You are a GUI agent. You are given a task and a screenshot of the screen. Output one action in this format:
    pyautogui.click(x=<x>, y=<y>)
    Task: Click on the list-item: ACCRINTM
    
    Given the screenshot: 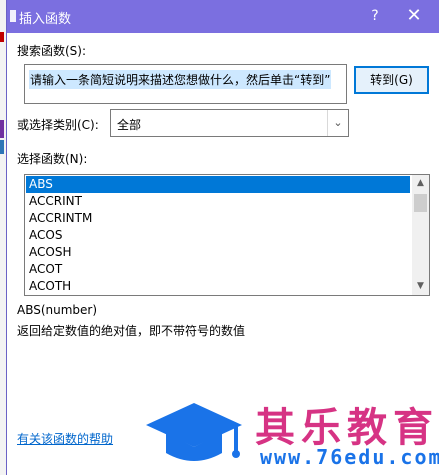 What is the action you would take?
    pyautogui.click(x=218, y=218)
    